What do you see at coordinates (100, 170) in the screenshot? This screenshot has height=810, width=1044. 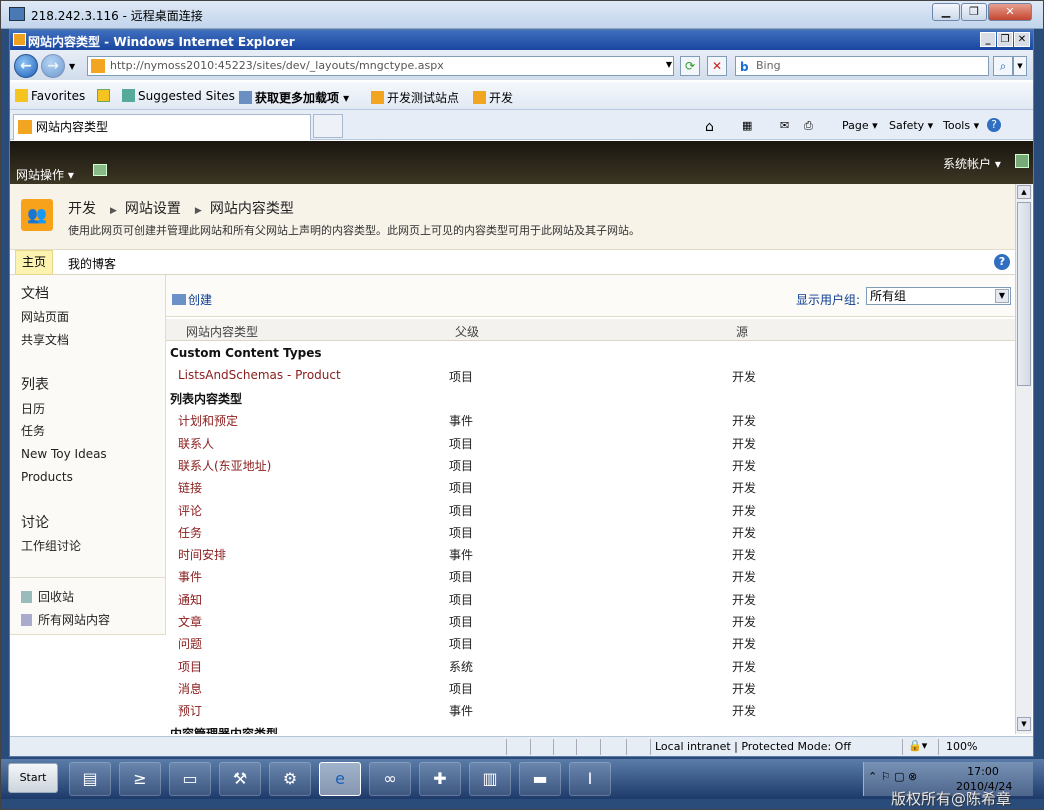 I see `navigate-up-icon` at bounding box center [100, 170].